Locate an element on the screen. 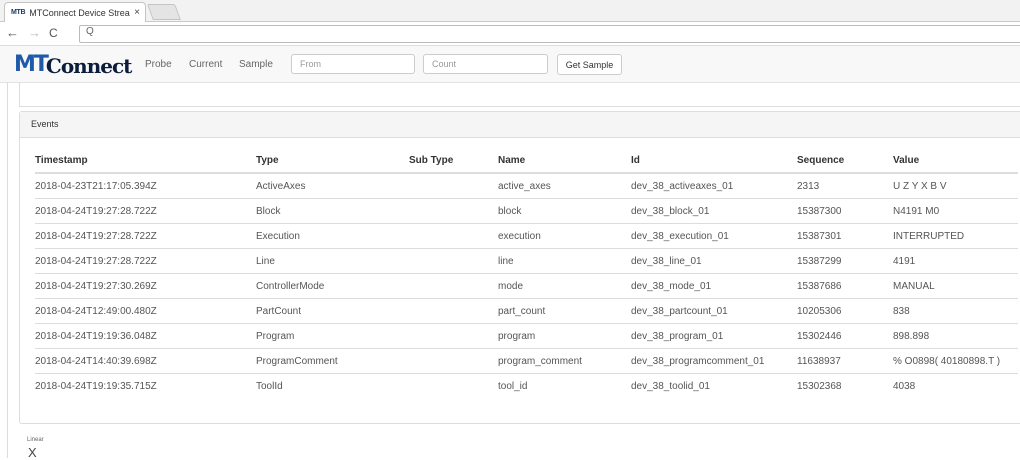 The height and width of the screenshot is (460, 1020). browser-tab: MTB MTConnect Device Strea × is located at coordinates (75, 12).